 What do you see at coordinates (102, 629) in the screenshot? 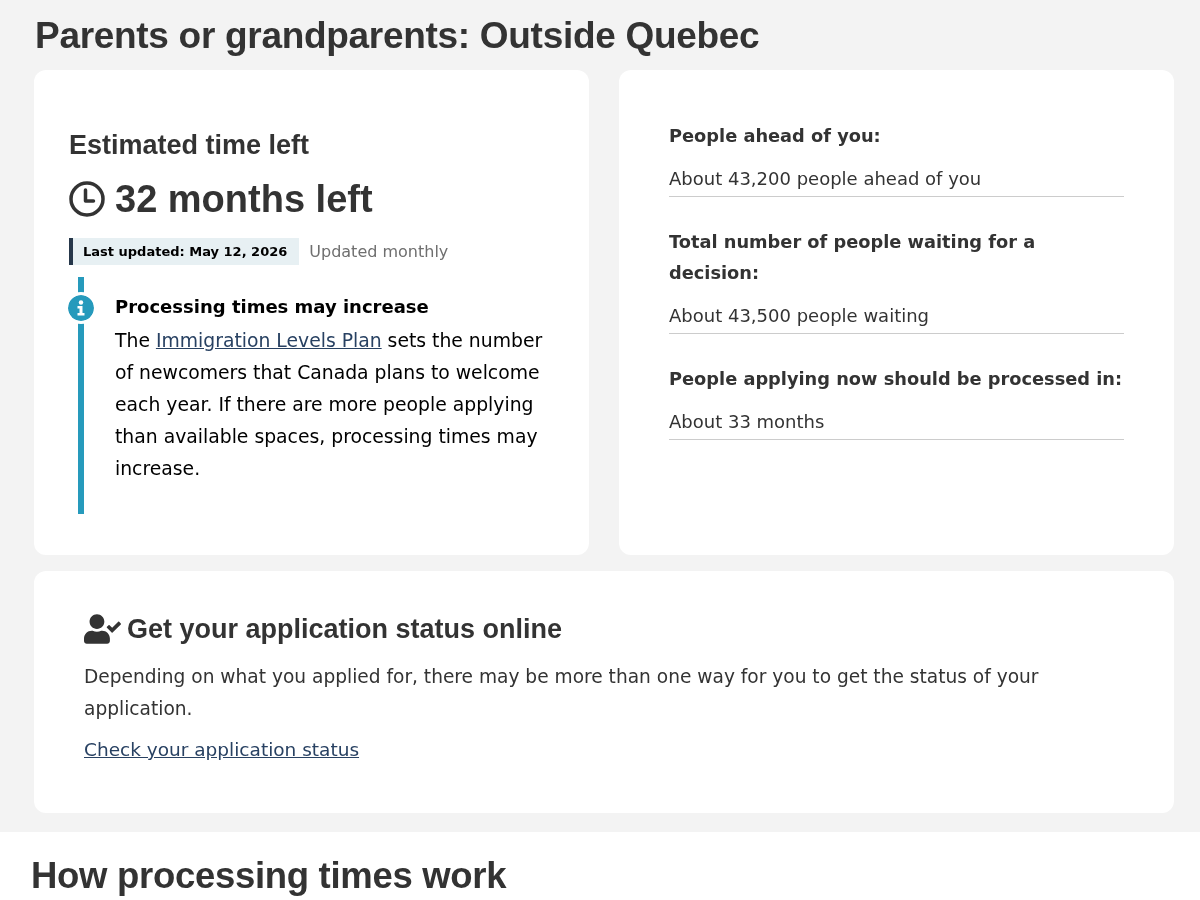
I see `user-check-icon` at bounding box center [102, 629].